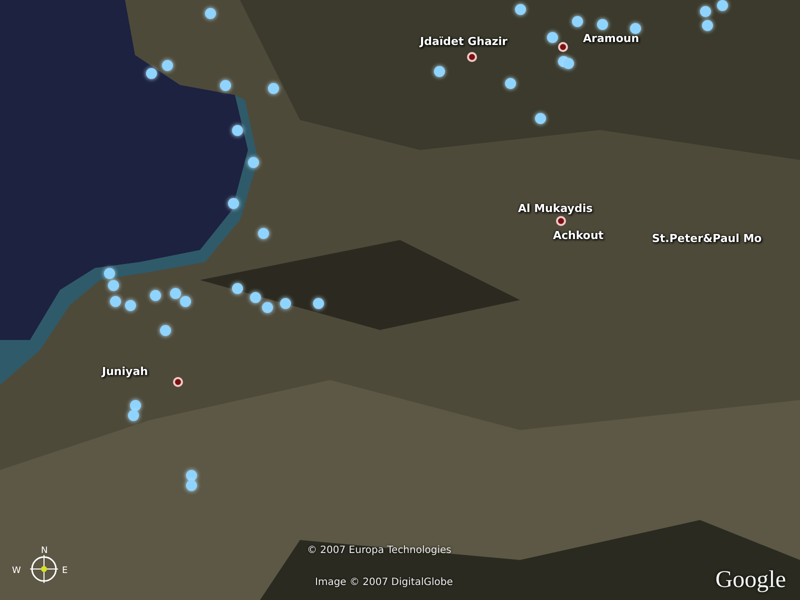 This screenshot has width=800, height=600. I want to click on place-label: Aramoun, so click(611, 38).